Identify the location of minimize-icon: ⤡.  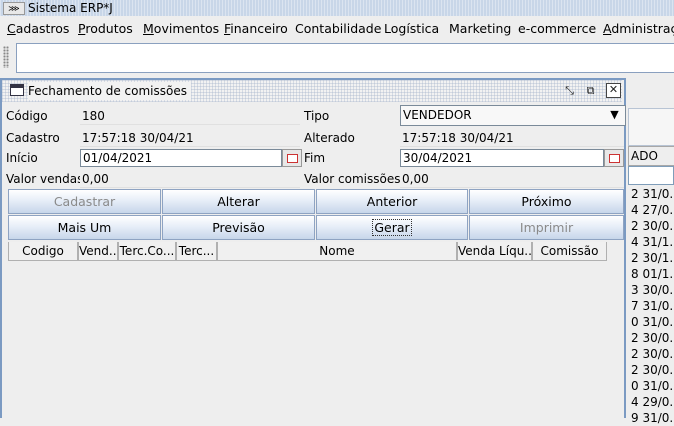
(569, 90).